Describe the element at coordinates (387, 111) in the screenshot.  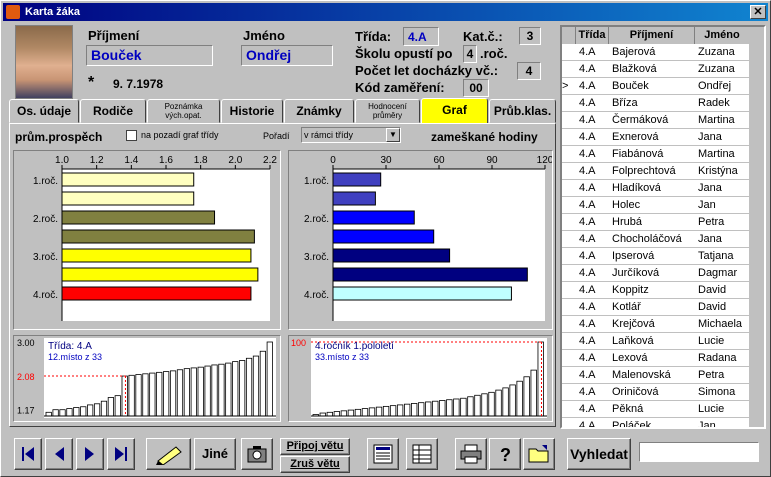
I see `tab-averages: Hodnocení průměry` at that location.